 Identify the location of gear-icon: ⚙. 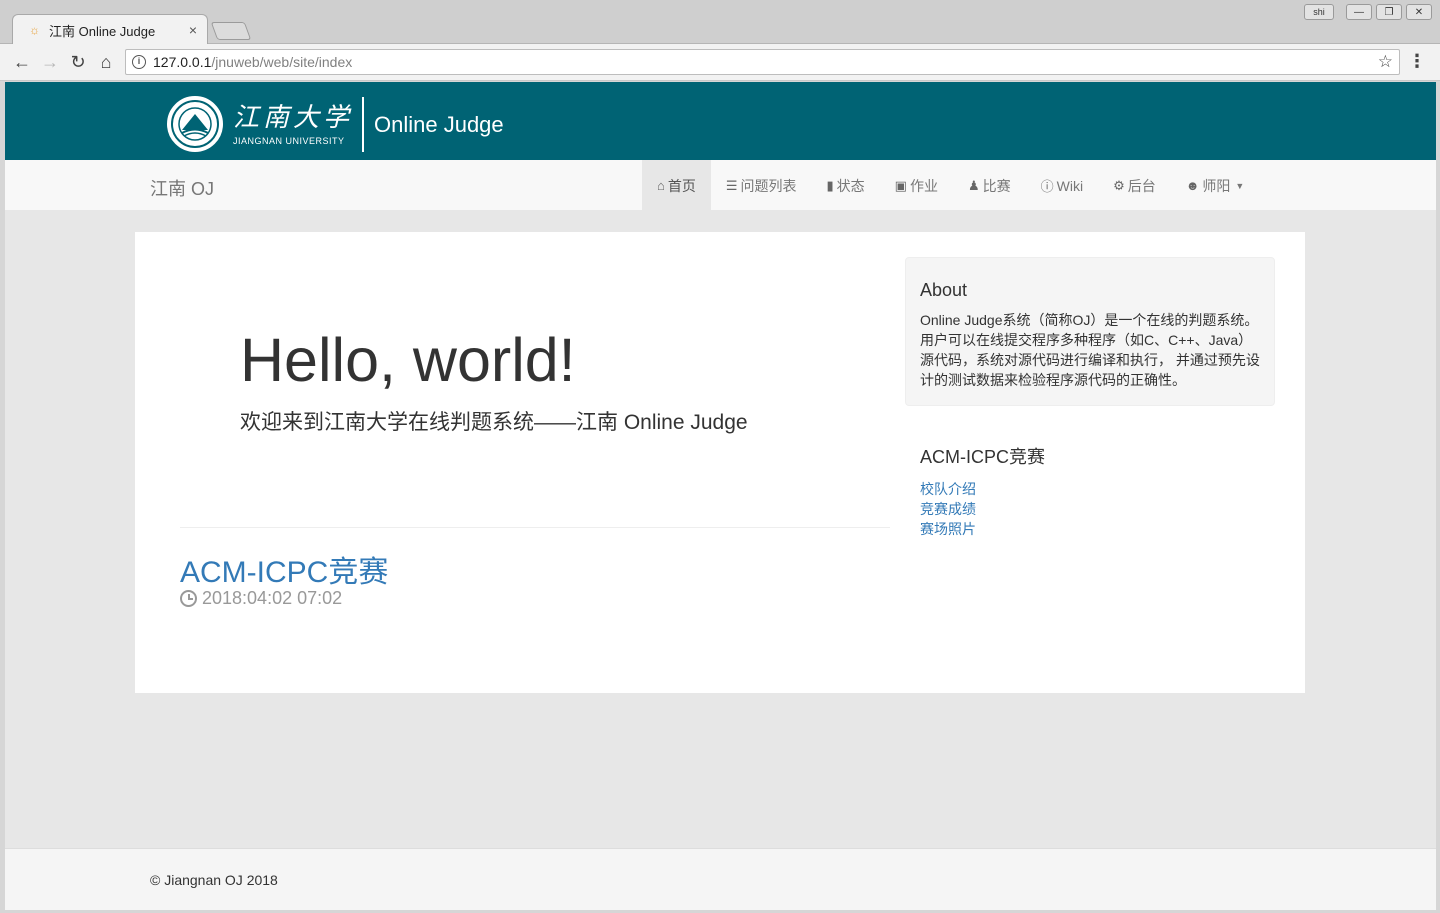
(1119, 185).